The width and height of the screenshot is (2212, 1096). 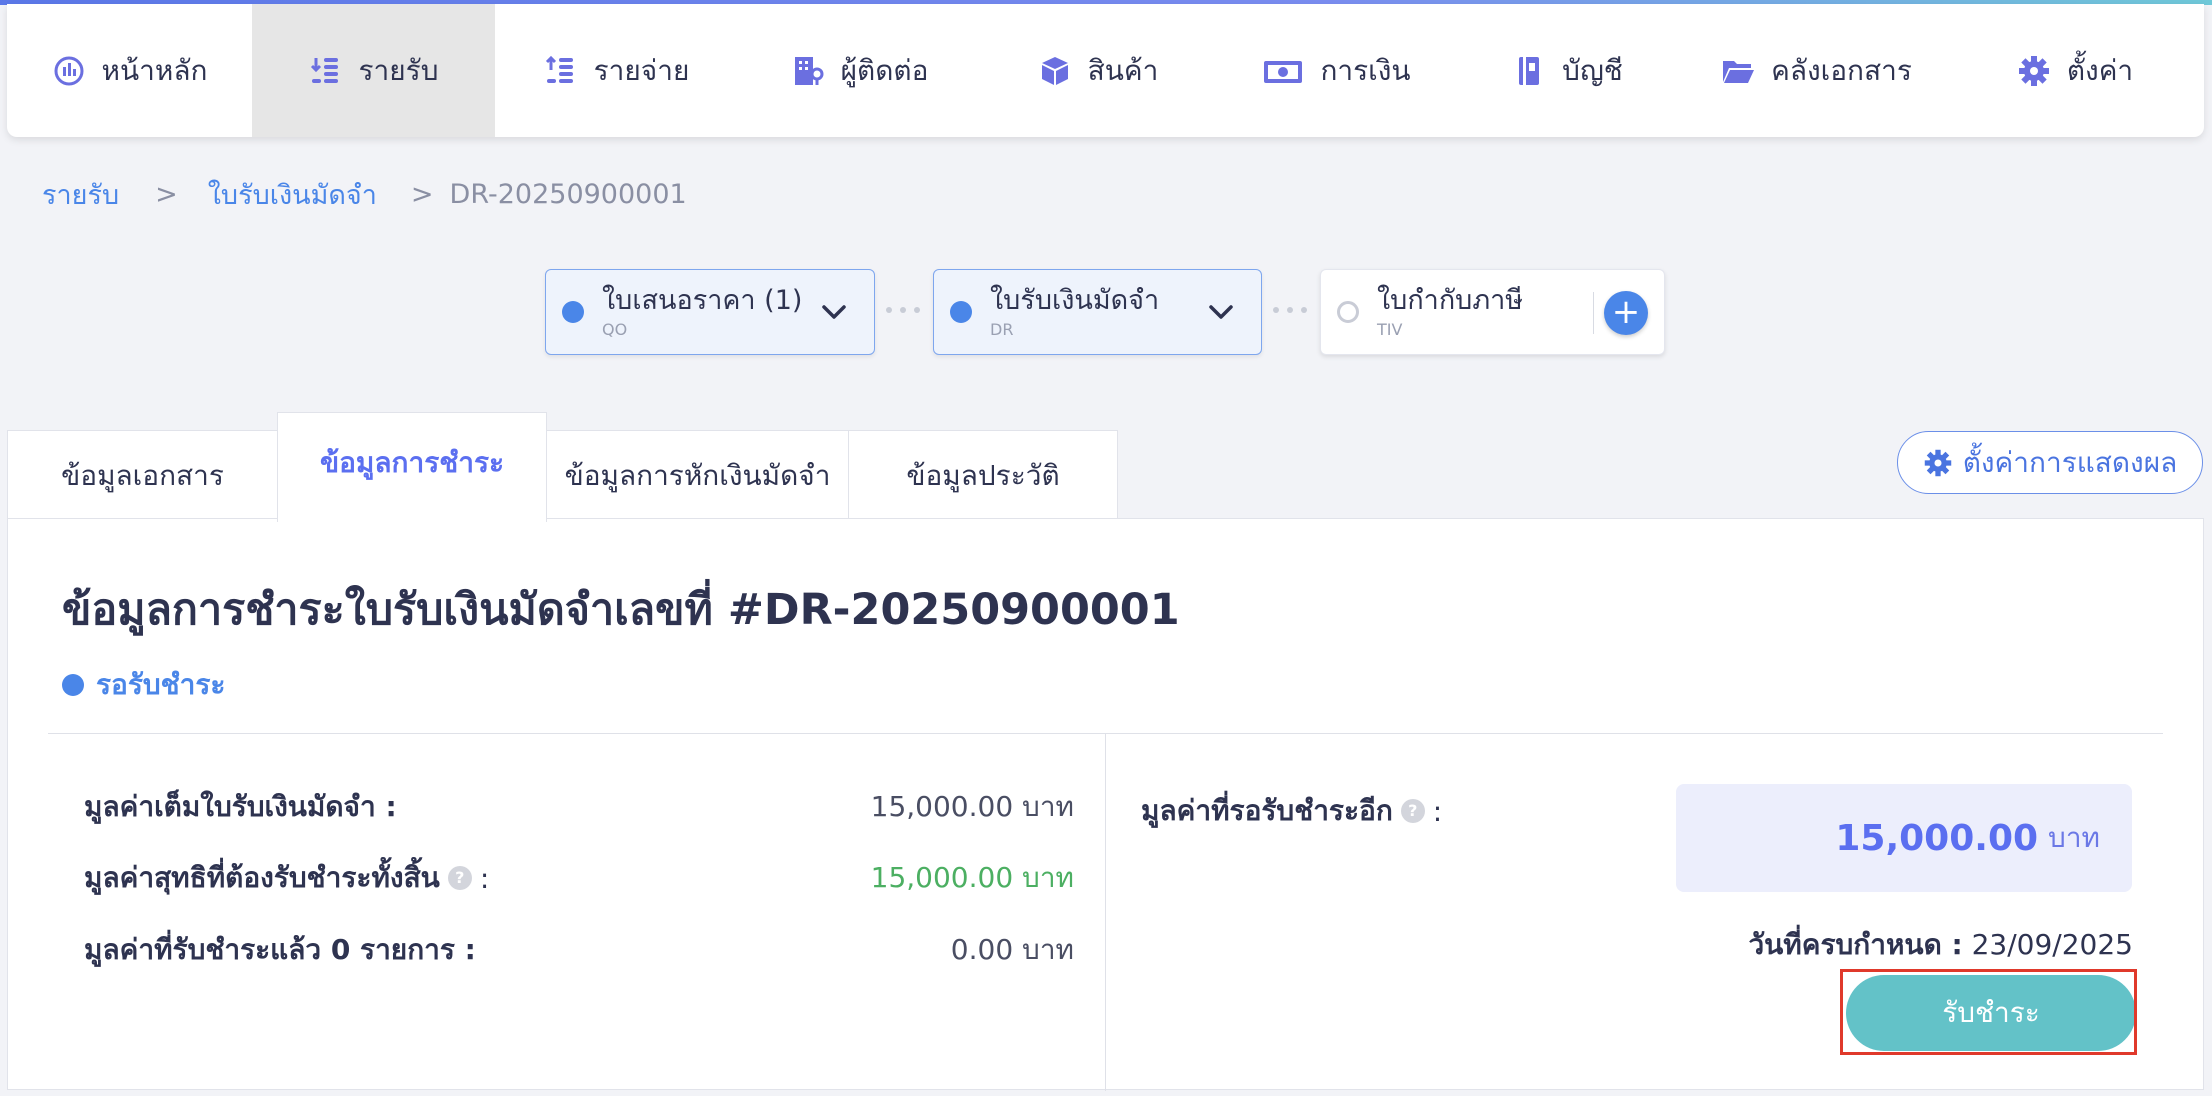 I want to click on nav-item-label: สินค้า, so click(x=1123, y=70).